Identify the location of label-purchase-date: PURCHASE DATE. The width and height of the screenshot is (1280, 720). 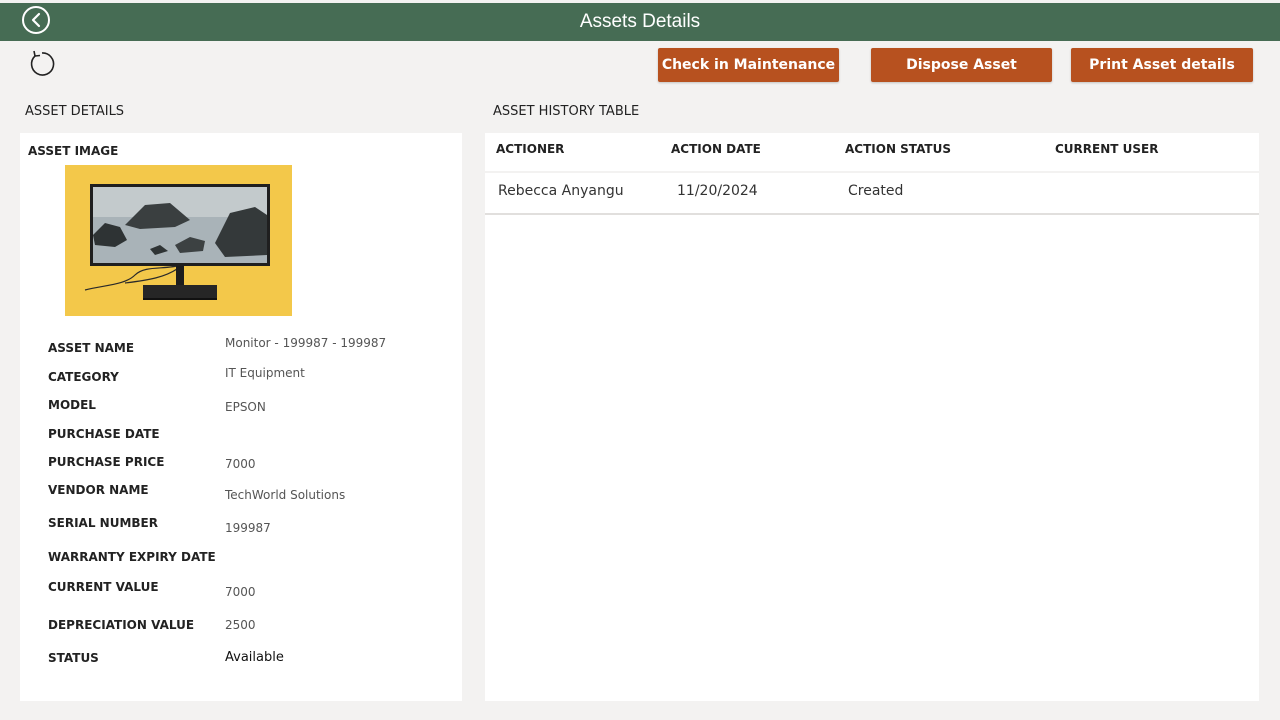
(104, 434).